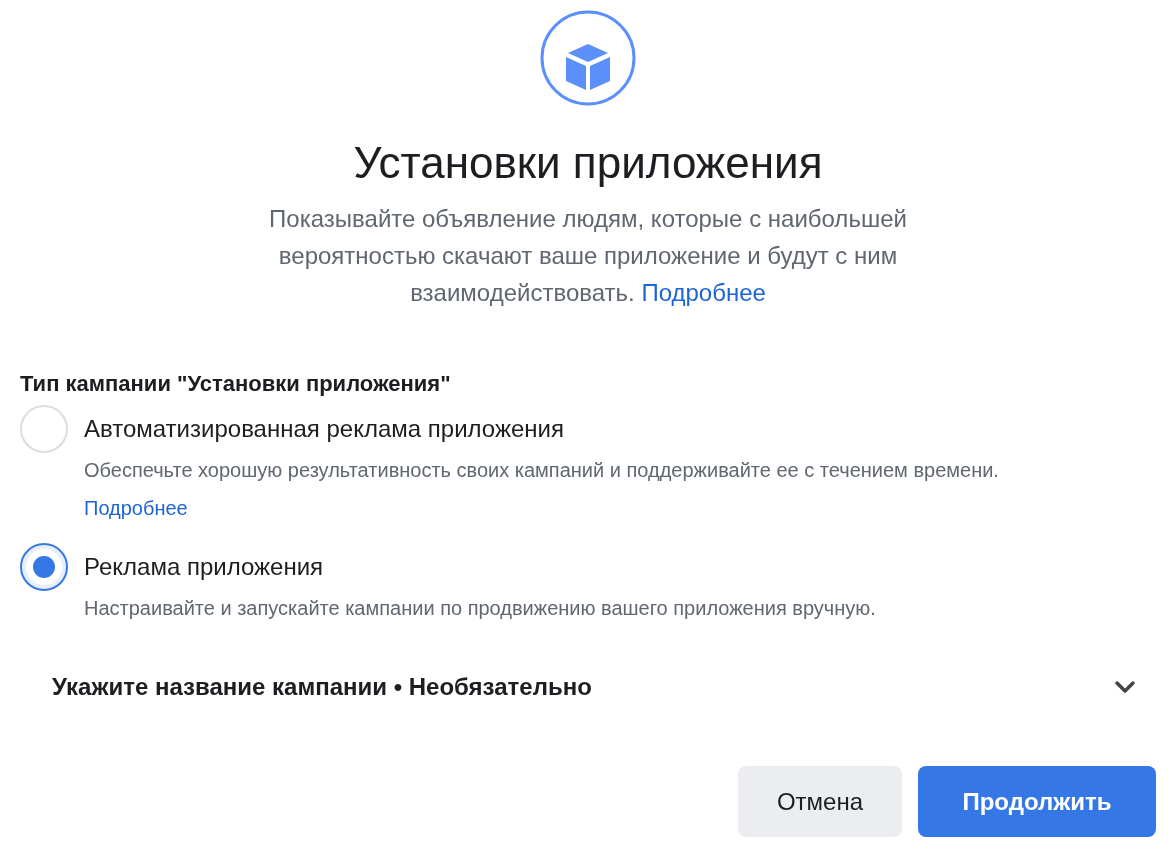  I want to click on radio-button, so click(44, 567).